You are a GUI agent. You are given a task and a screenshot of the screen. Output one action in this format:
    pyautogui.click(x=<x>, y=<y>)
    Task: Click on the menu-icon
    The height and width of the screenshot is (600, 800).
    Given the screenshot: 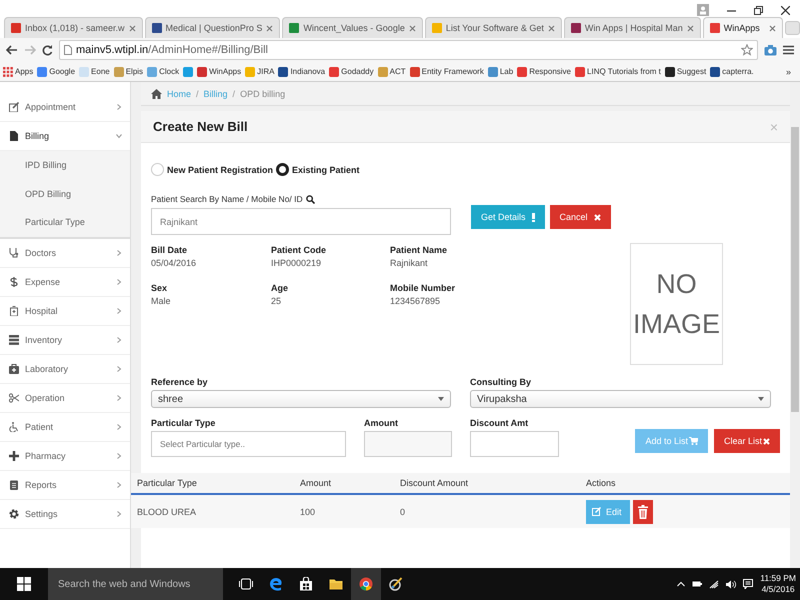 What is the action you would take?
    pyautogui.click(x=788, y=50)
    